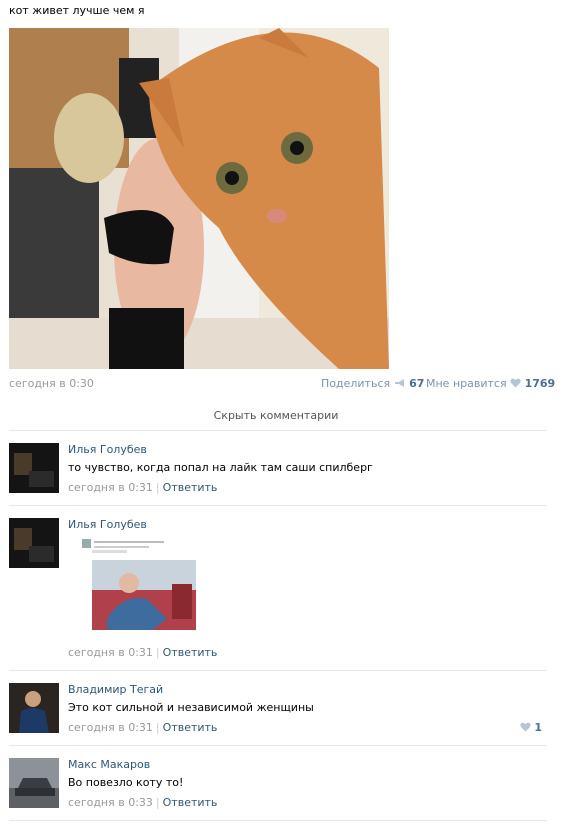 This screenshot has height=829, width=565. Describe the element at coordinates (126, 782) in the screenshot. I see `comment-text: Во повезло коту то!` at that location.